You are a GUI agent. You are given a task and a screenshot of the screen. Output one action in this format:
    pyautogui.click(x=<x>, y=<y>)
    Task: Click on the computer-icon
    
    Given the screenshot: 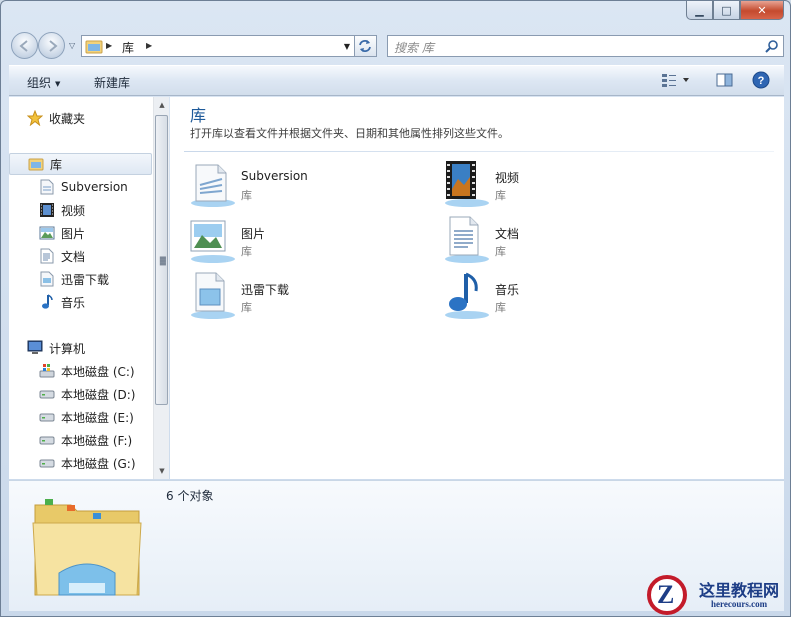 What is the action you would take?
    pyautogui.click(x=35, y=348)
    